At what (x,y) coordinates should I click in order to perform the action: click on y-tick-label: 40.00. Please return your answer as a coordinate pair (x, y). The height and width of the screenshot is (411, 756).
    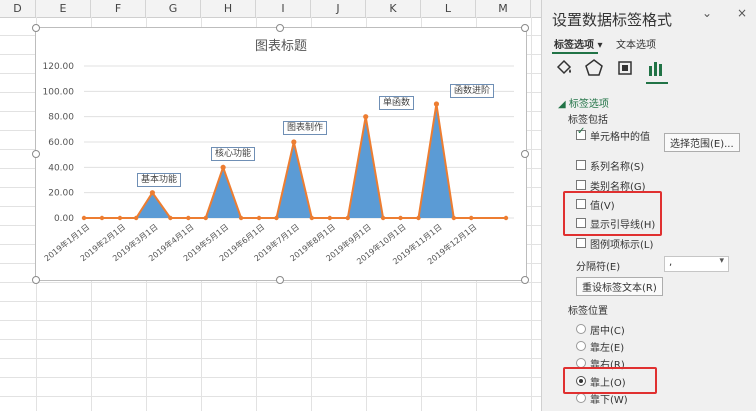
    Looking at the image, I should click on (61, 168).